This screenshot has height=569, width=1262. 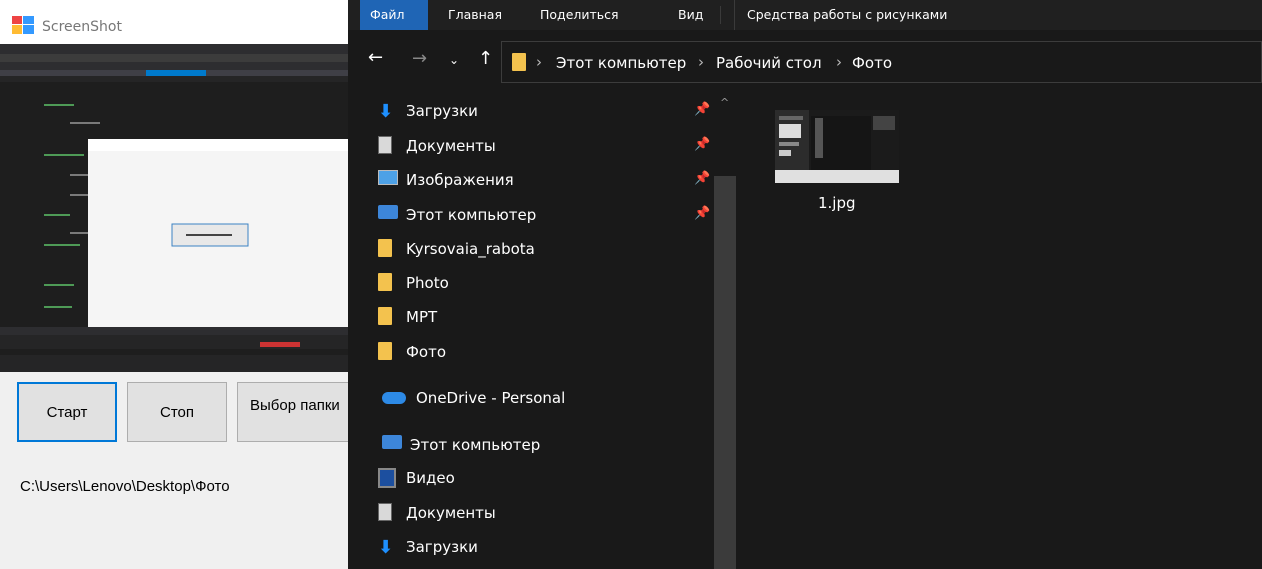 I want to click on tab-home: Главная, so click(x=475, y=15).